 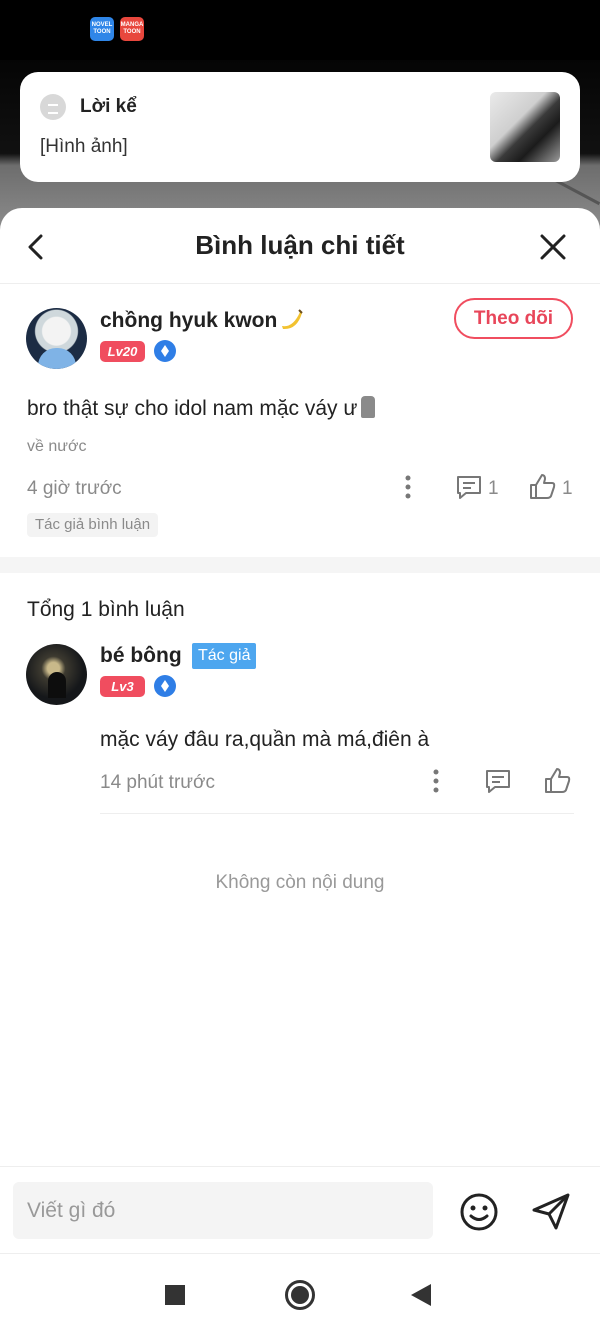 I want to click on comment-input-bar, so click(x=300, y=1209).